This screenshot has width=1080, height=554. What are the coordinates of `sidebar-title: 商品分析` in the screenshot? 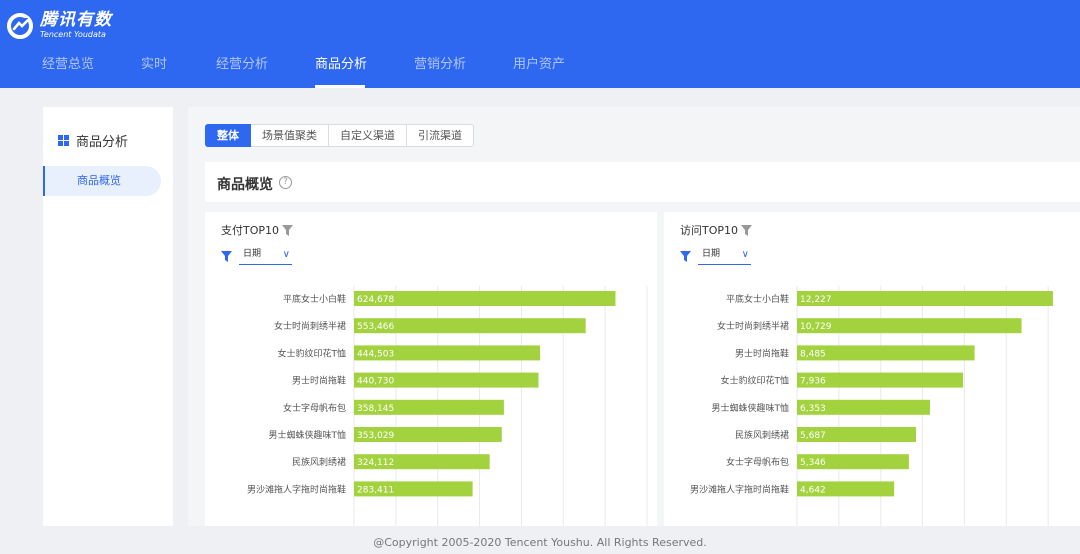 It's located at (93, 140).